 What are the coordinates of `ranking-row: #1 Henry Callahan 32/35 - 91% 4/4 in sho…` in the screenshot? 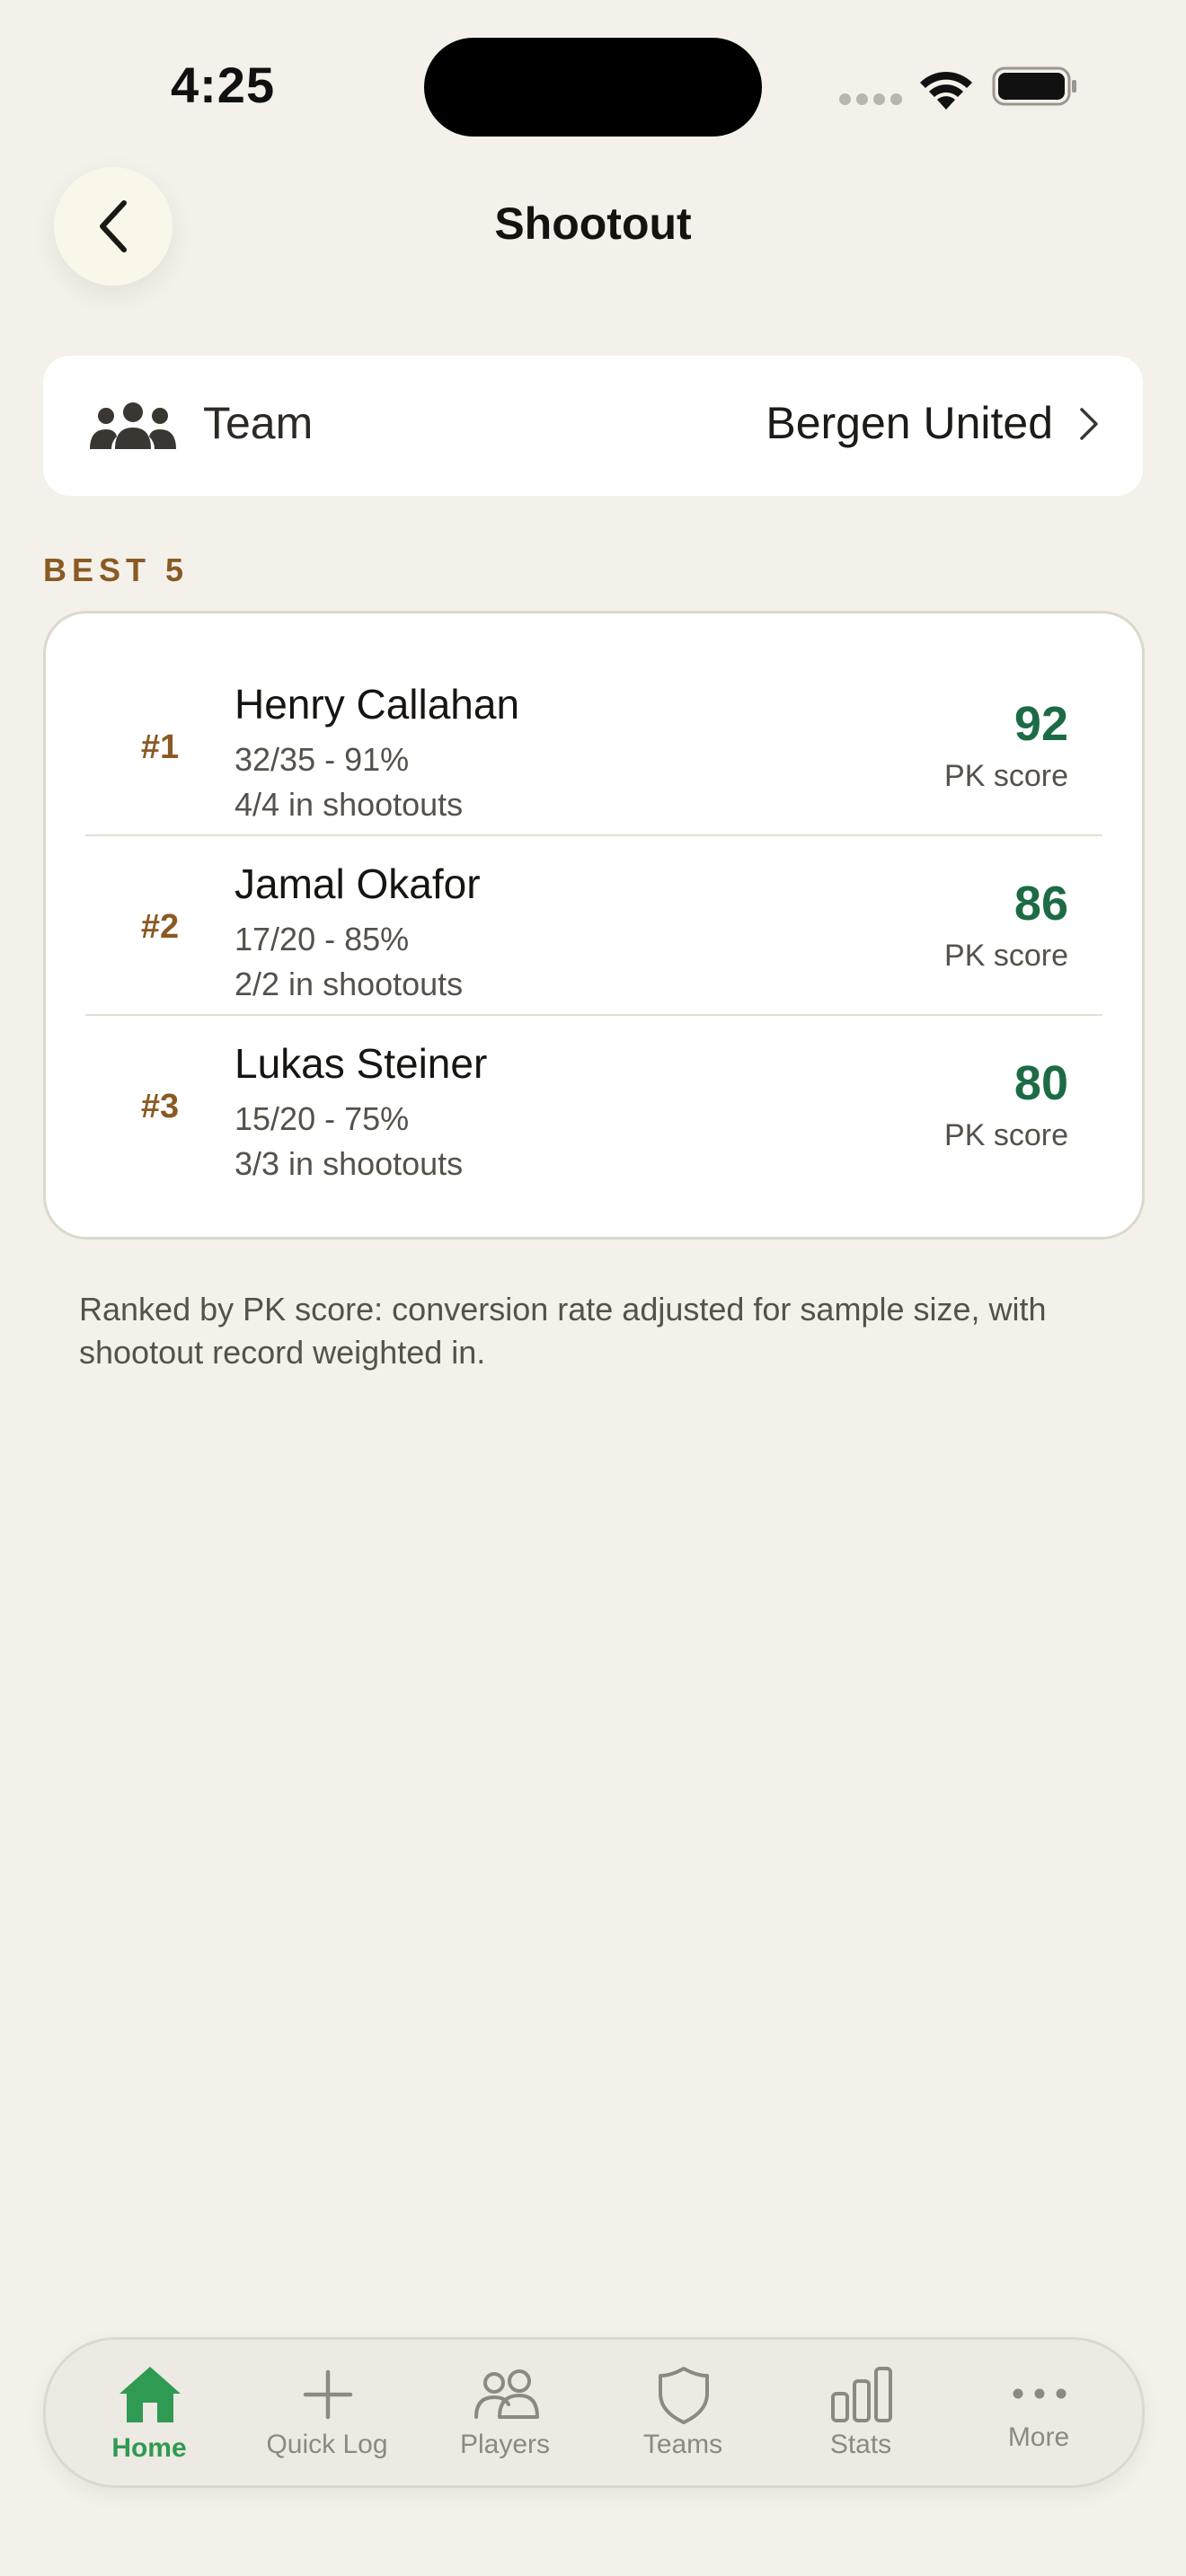 It's located at (593, 744).